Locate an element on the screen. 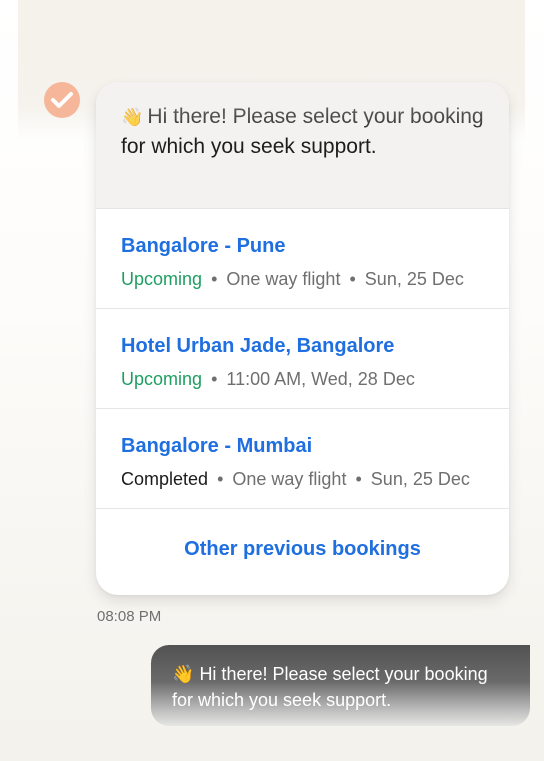 This screenshot has height=761, width=544. booking-detail: 11:00 AM, Wed, 28 Dec is located at coordinates (320, 379).